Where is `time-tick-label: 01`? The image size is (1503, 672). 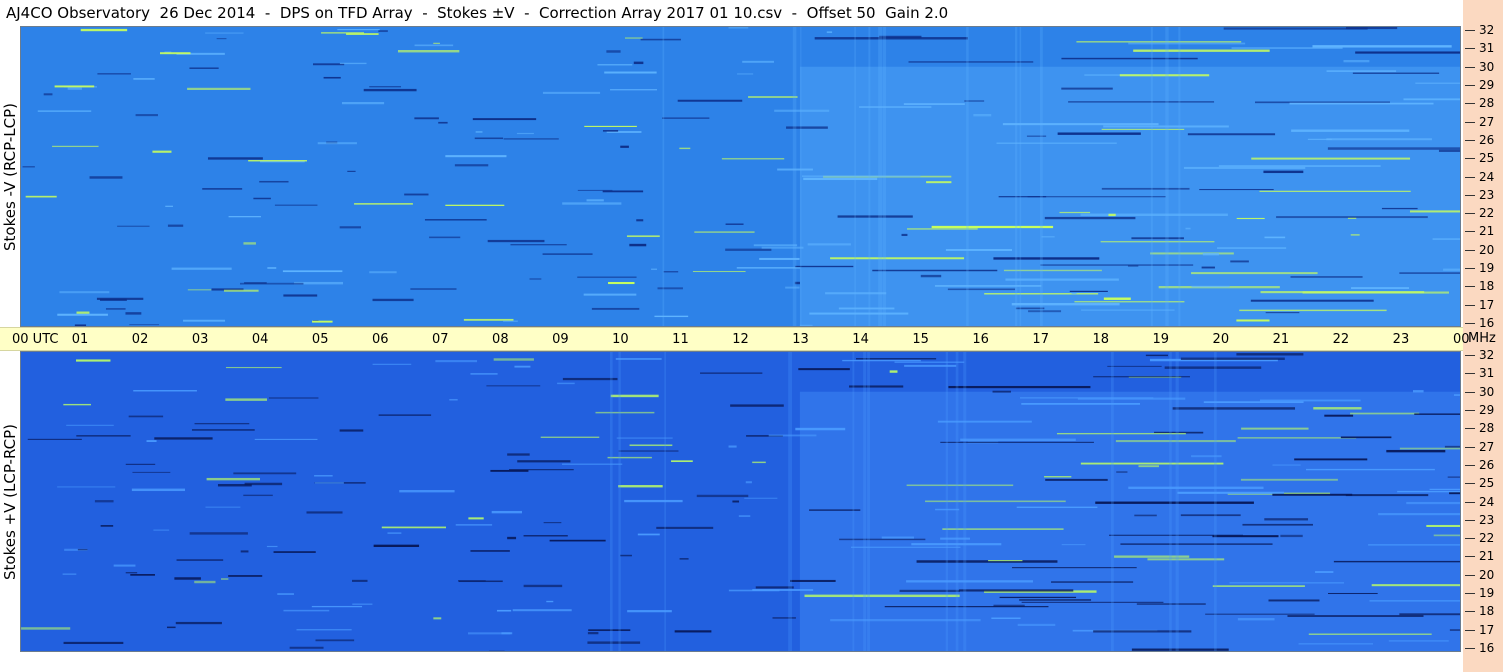 time-tick-label: 01 is located at coordinates (80, 339).